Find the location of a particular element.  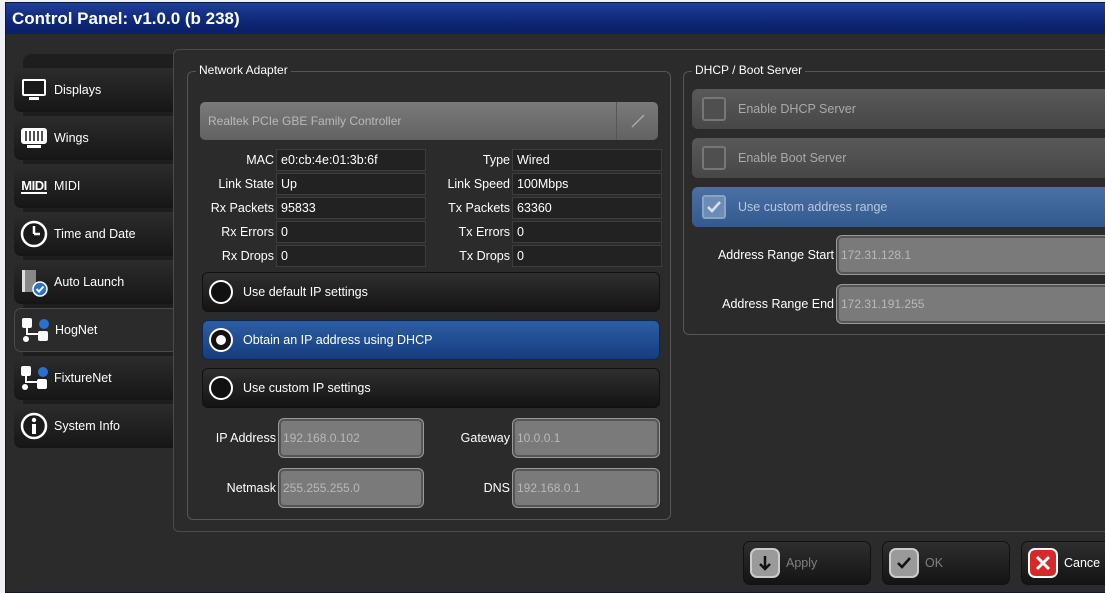

sidebar-item-label: Time and Date is located at coordinates (95, 234).